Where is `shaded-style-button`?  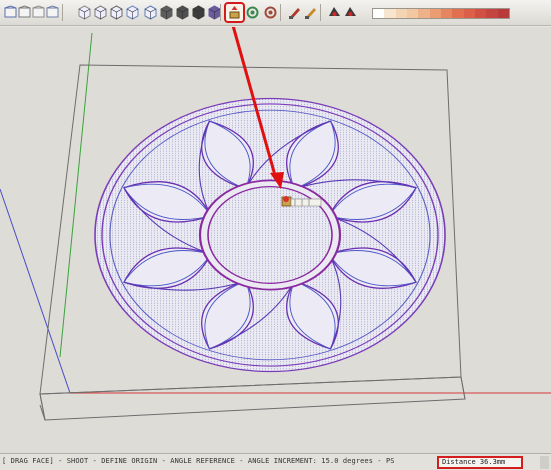 shaded-style-button is located at coordinates (182, 12).